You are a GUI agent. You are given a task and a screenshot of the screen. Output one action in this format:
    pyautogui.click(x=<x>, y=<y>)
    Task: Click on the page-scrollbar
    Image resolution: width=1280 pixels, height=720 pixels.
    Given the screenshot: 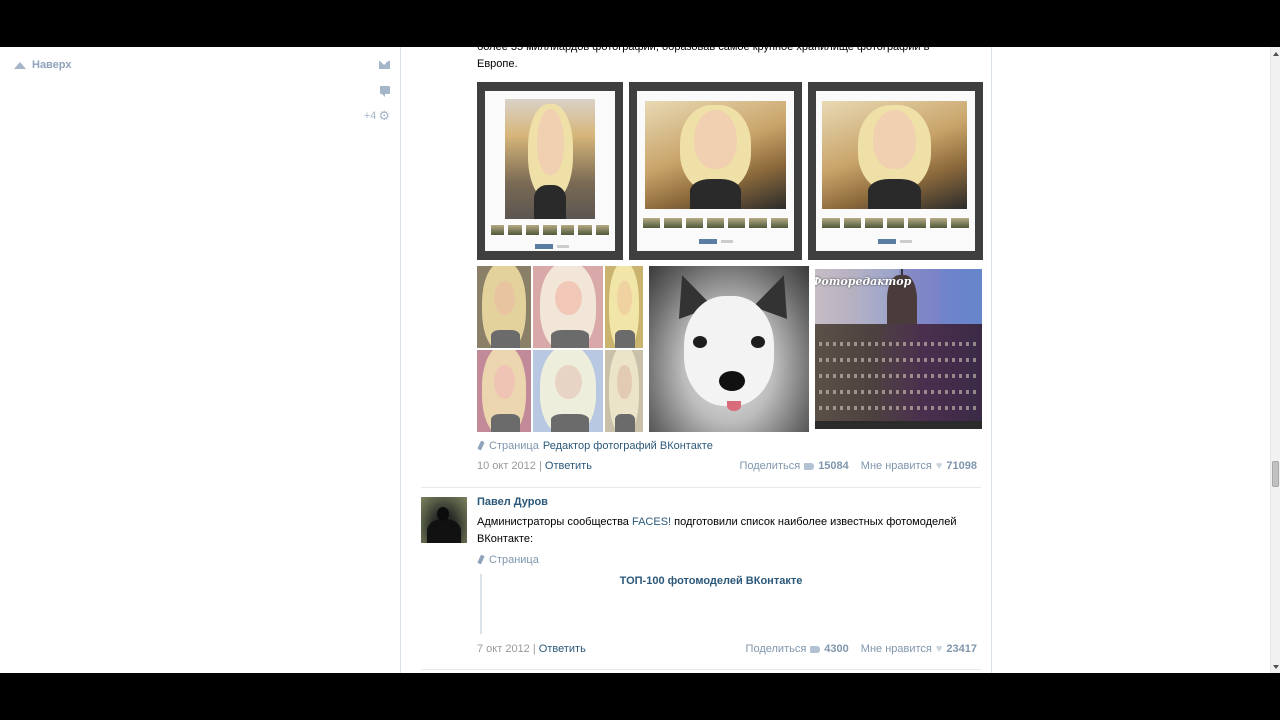 What is the action you would take?
    pyautogui.click(x=1275, y=360)
    